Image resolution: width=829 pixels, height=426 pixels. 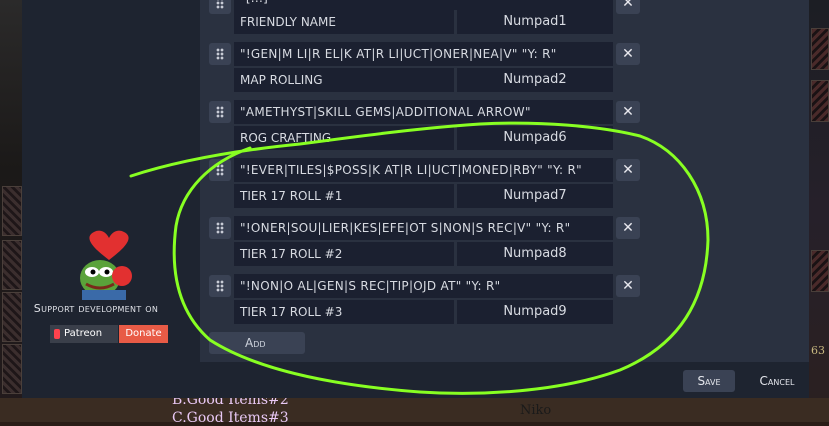 I want to click on hotkey-field: Numpad6, so click(x=535, y=138).